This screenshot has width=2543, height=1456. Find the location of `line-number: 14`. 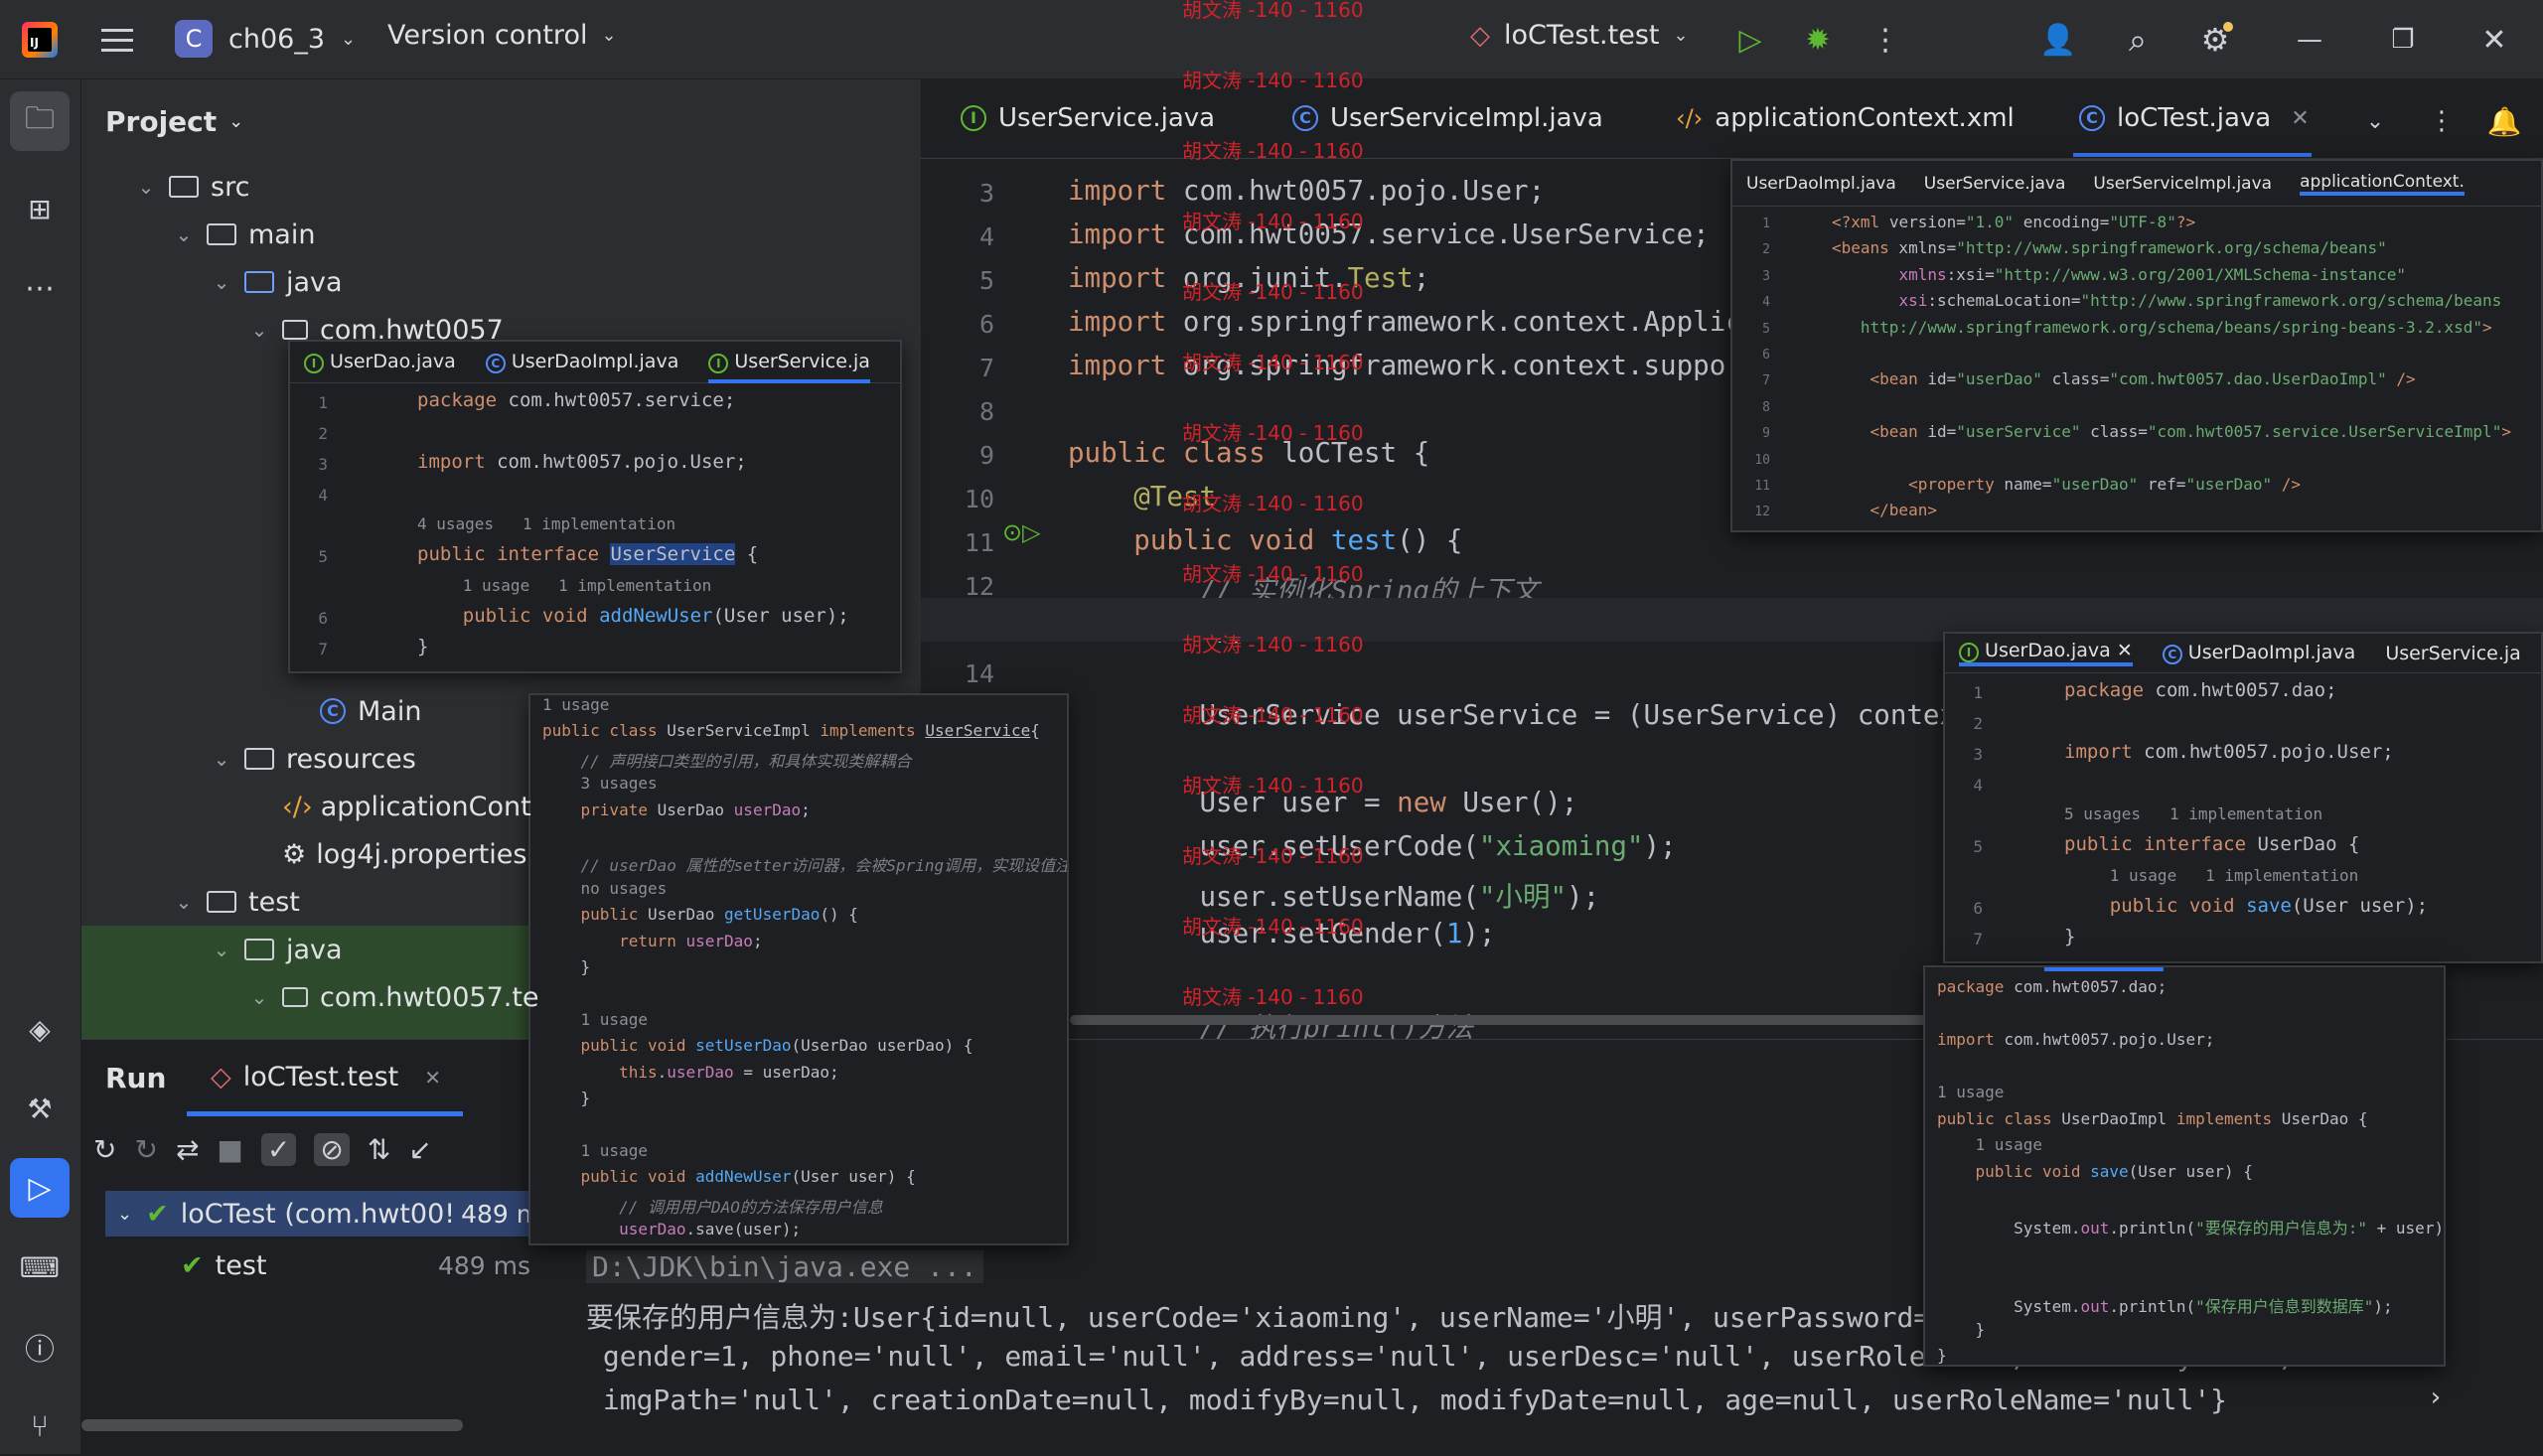

line-number: 14 is located at coordinates (979, 673).